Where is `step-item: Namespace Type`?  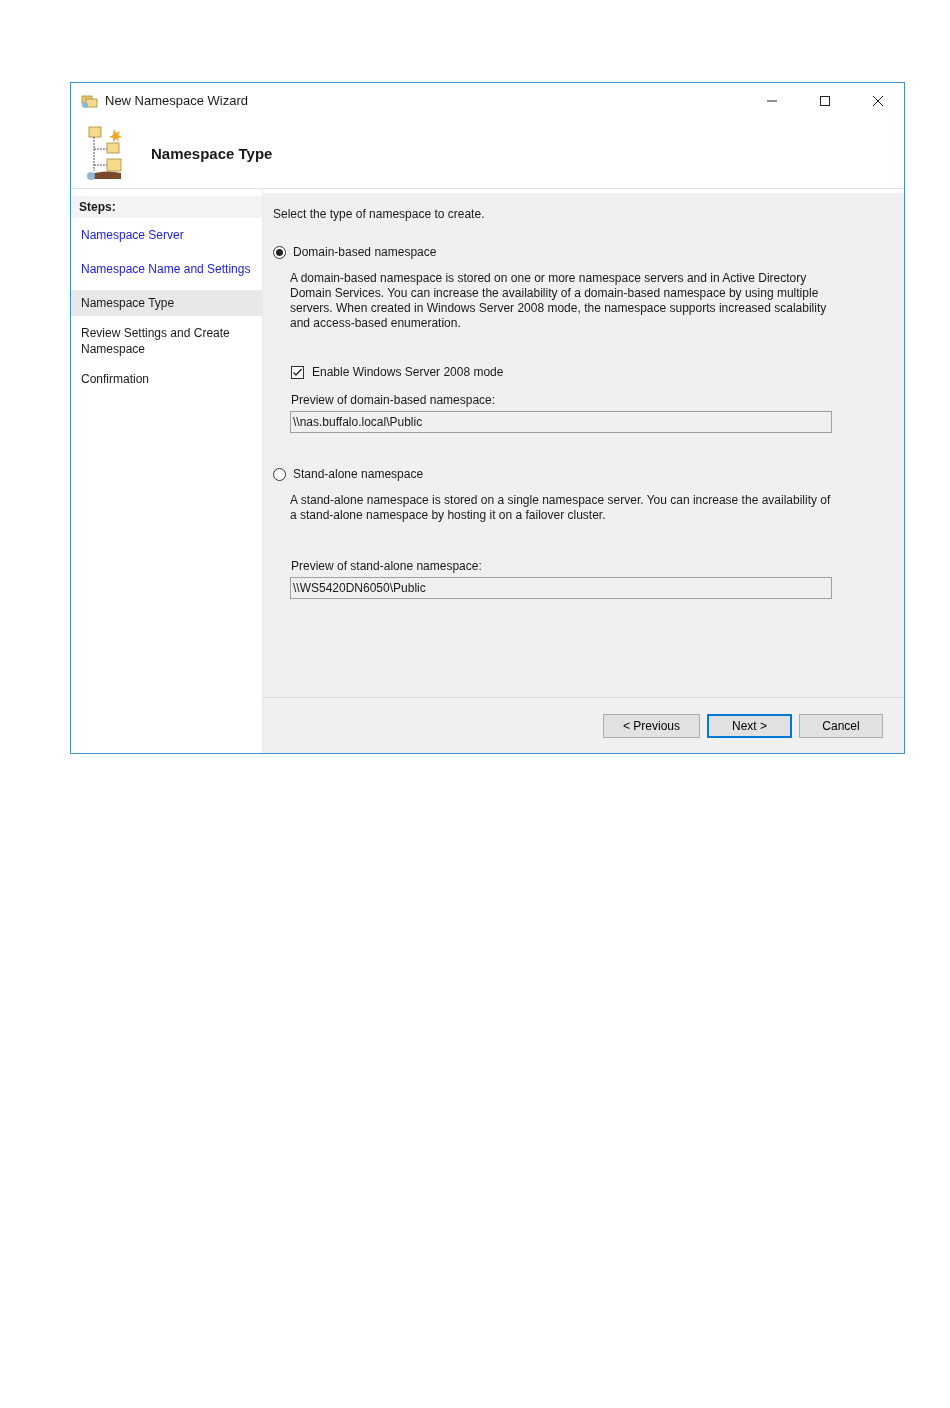
step-item: Namespace Type is located at coordinates (166, 303).